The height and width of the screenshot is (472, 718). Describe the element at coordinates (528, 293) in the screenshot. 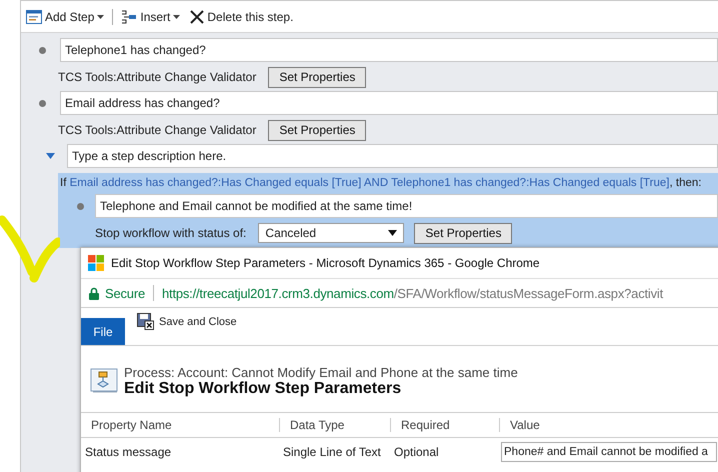

I see `url-path: /SFA/Workflow/statusMessageForm.aspx?activit` at that location.